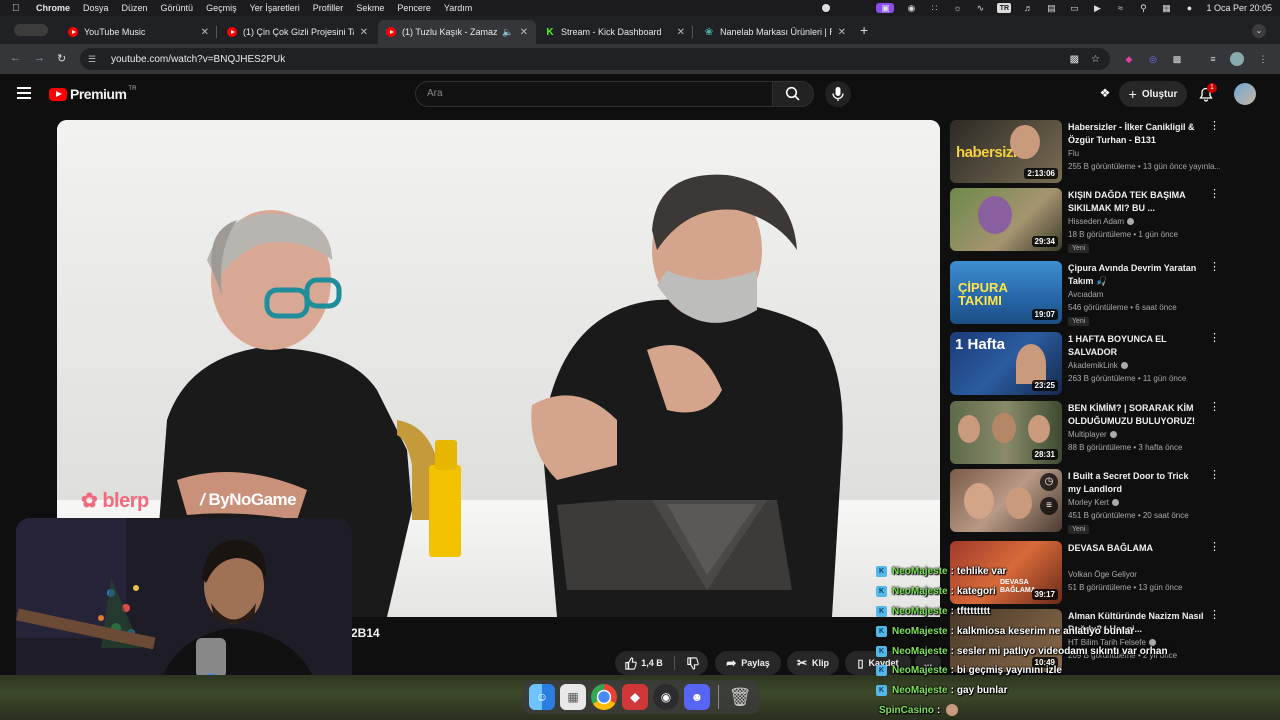 Image resolution: width=1280 pixels, height=720 pixels. What do you see at coordinates (1097, 8) in the screenshot?
I see `now-playing-icon: ▶` at bounding box center [1097, 8].